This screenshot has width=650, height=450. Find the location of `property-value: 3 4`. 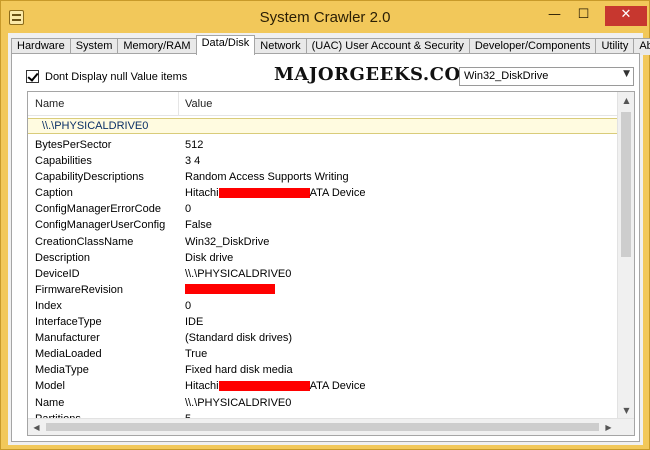

property-value: 3 4 is located at coordinates (193, 161).